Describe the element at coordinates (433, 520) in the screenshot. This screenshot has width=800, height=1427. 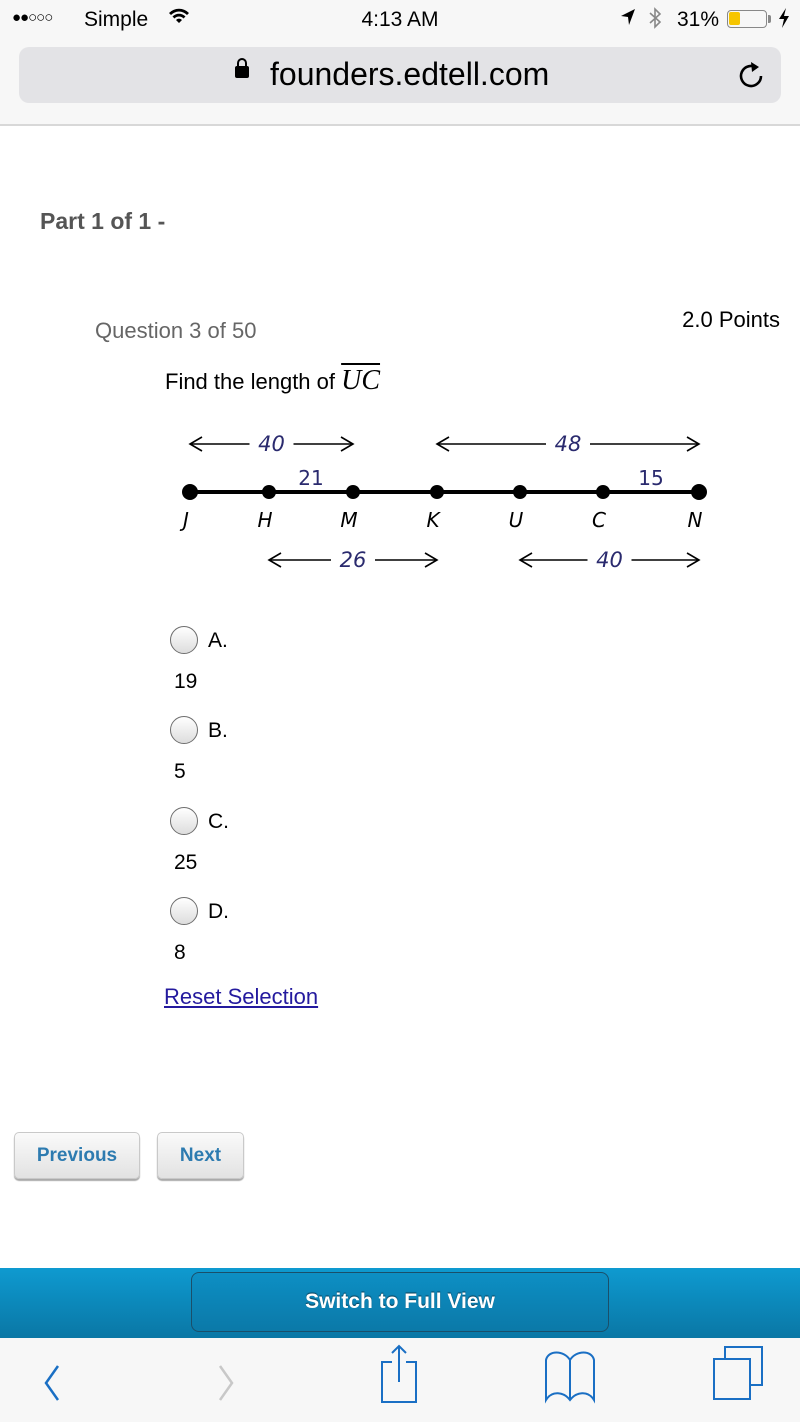
I see `point-label-k: K` at that location.